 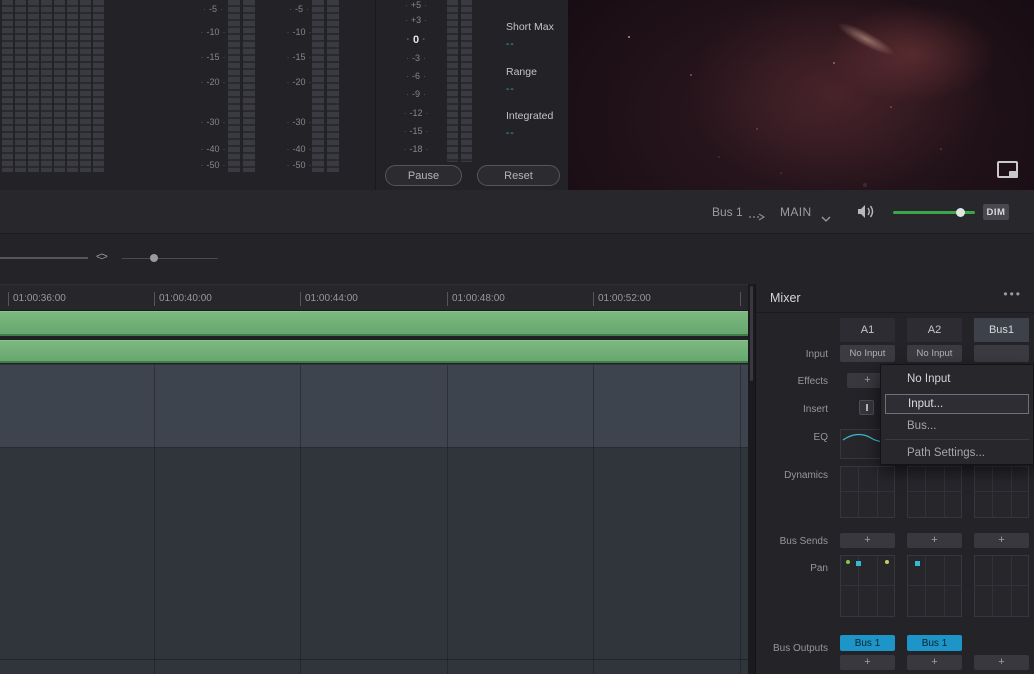 I want to click on scrollbar-thumb, so click(x=751, y=333).